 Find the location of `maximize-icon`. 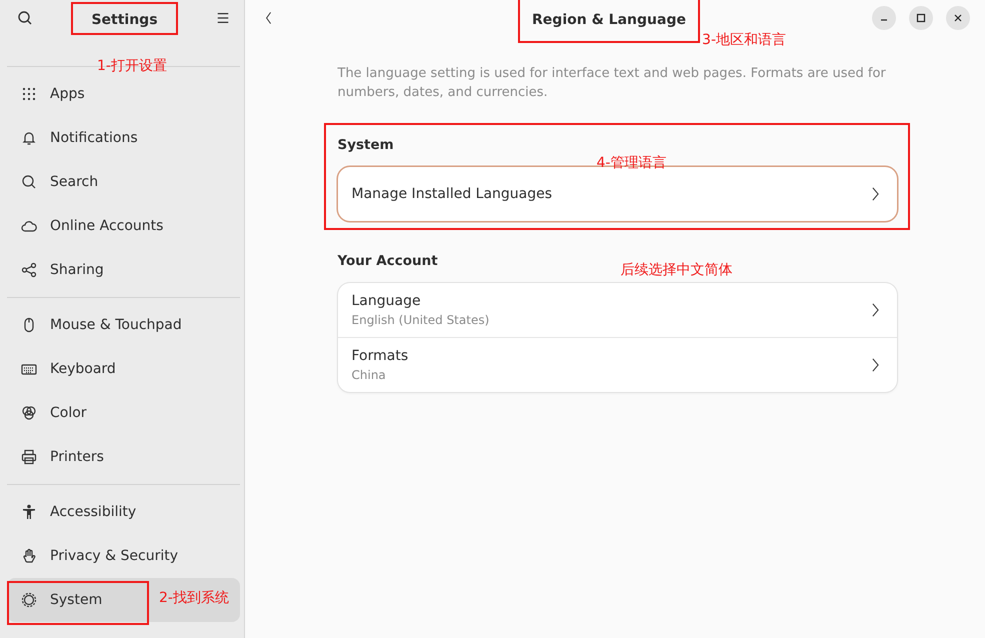

maximize-icon is located at coordinates (921, 18).